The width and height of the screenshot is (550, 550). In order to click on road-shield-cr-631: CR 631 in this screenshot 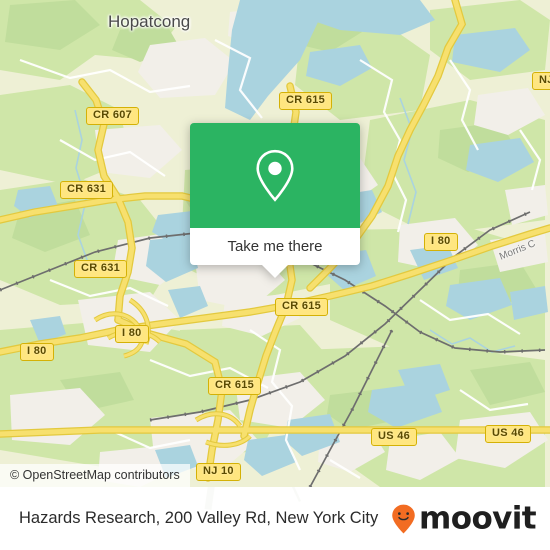, I will do `click(87, 190)`.